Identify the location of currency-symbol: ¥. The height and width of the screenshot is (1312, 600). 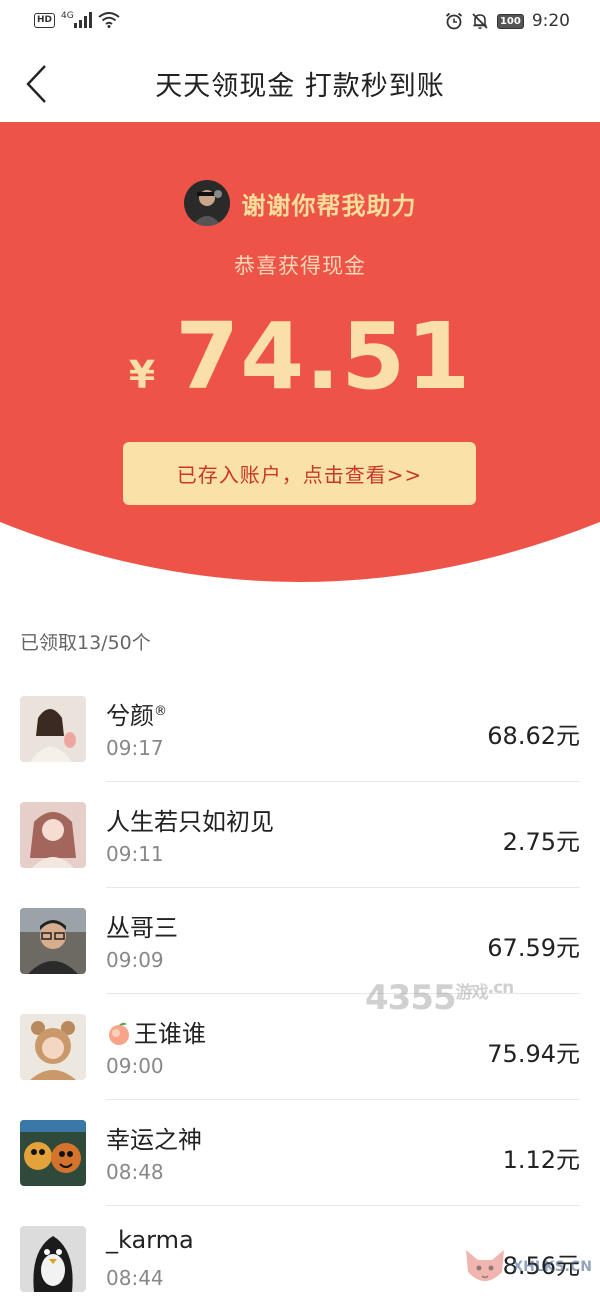
(142, 375).